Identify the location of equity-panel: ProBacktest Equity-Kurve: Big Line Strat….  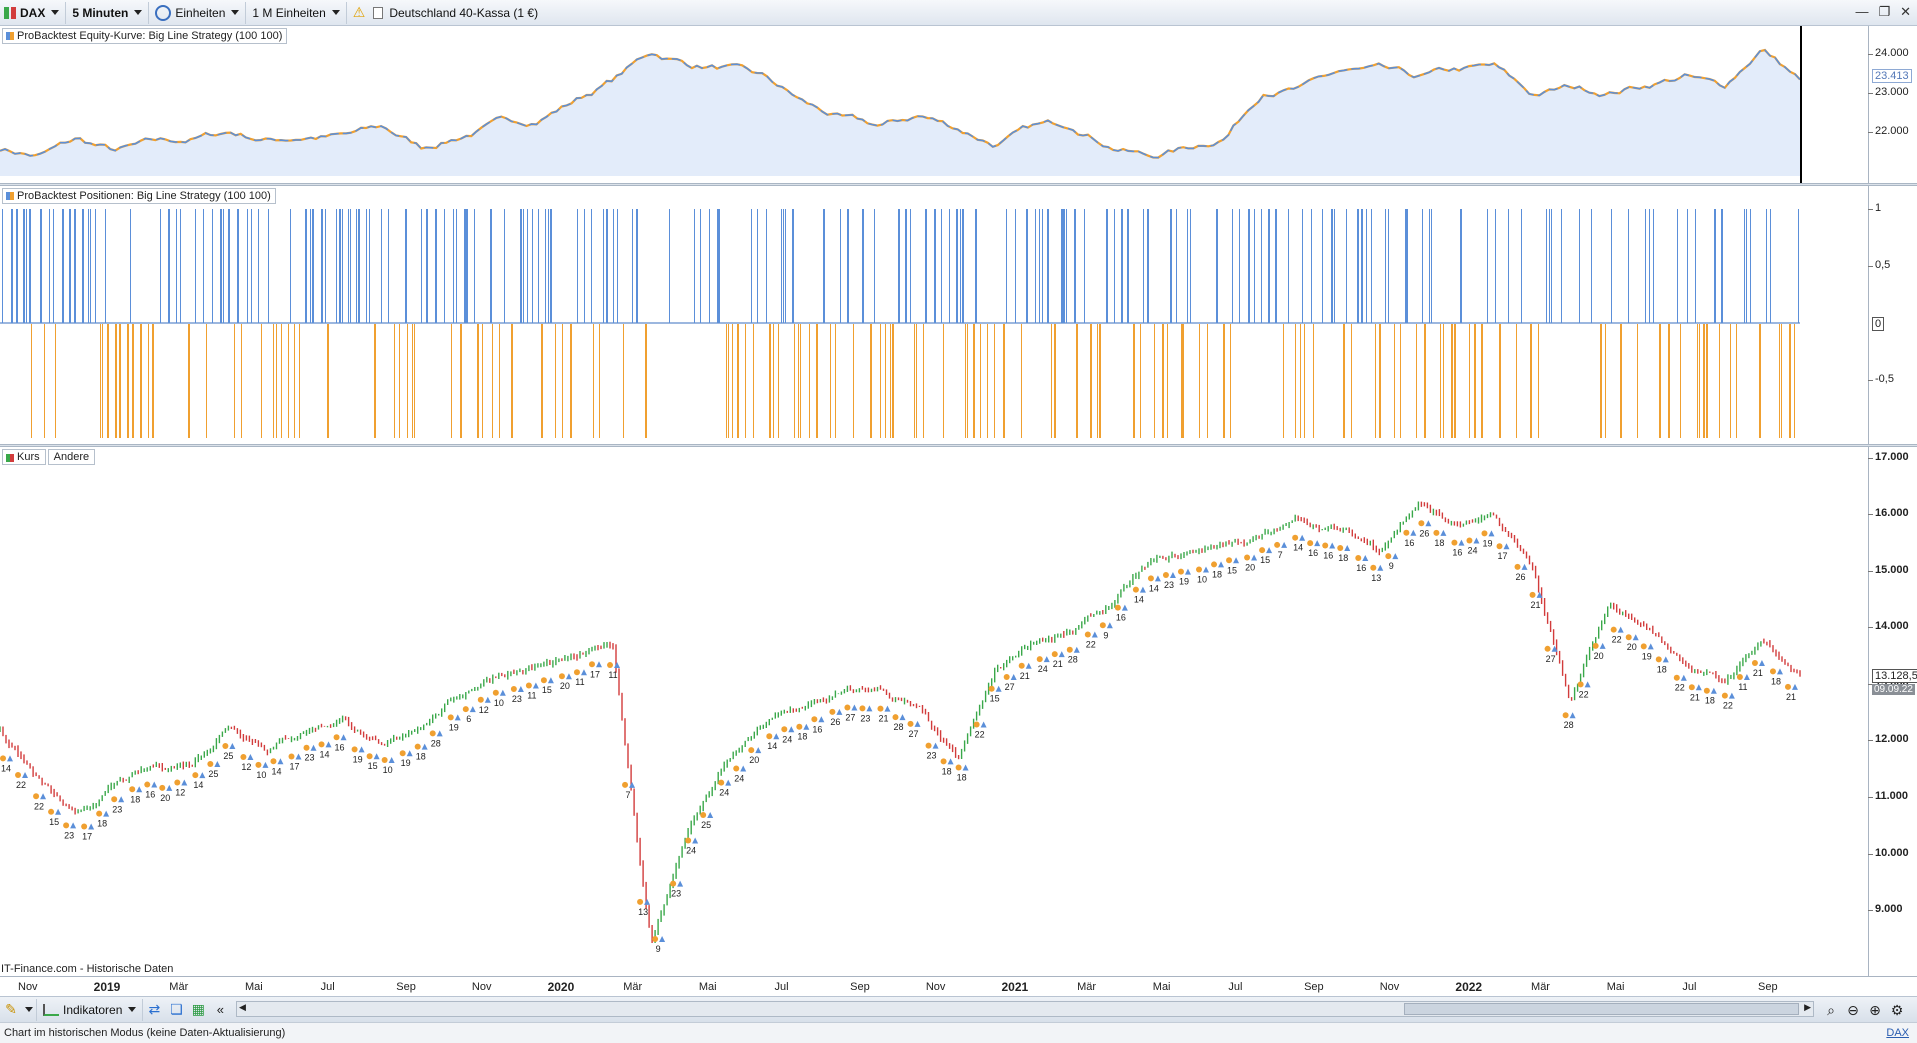
(934, 105).